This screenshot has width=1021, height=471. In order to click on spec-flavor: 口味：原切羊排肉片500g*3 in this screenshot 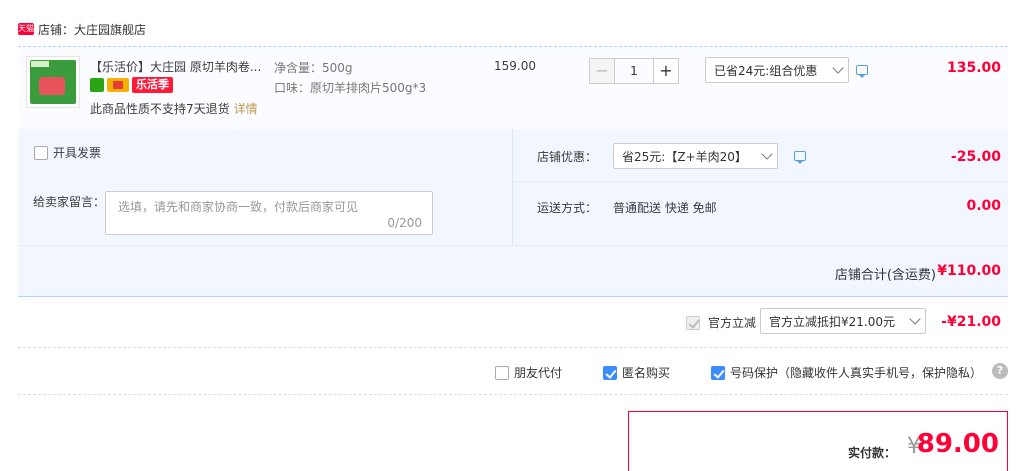, I will do `click(350, 88)`.